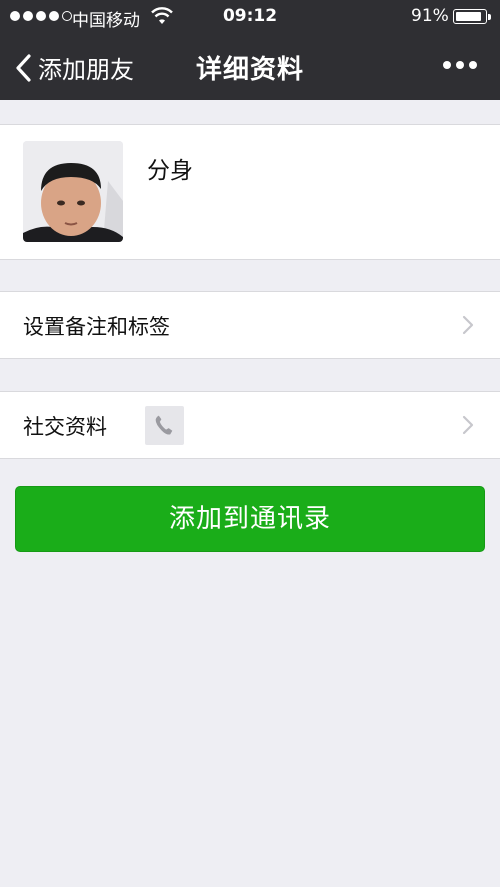  Describe the element at coordinates (65, 427) in the screenshot. I see `row-label: 社交资料` at that location.